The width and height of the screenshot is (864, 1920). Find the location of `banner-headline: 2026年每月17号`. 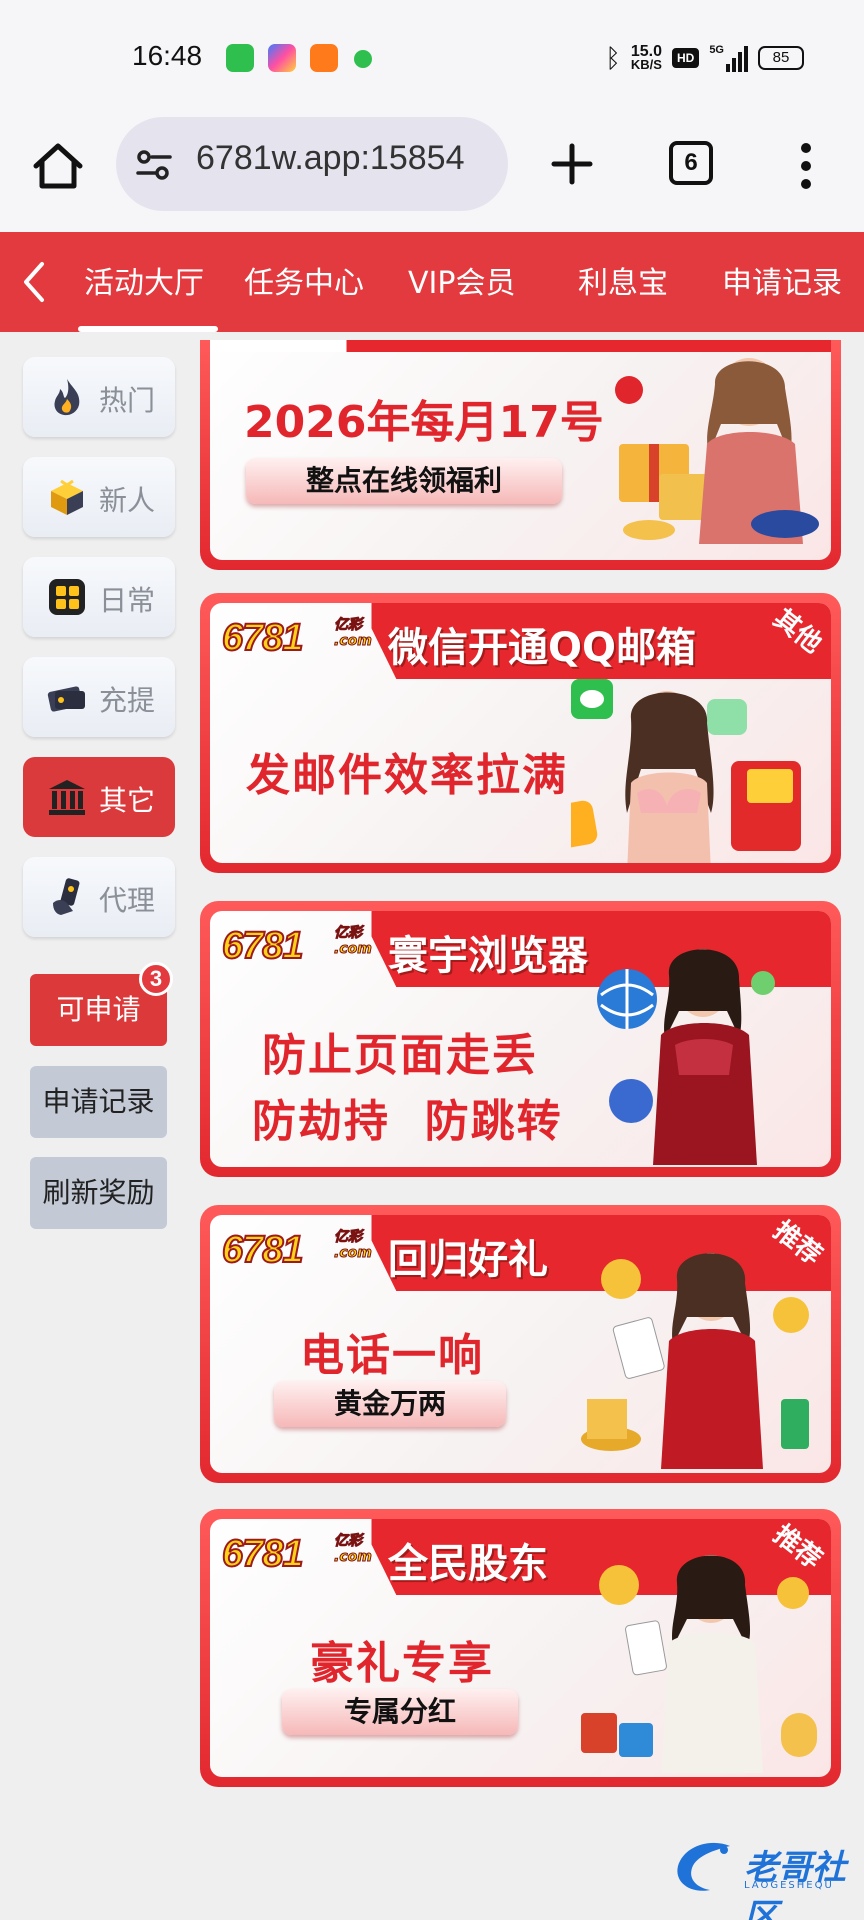

banner-headline: 2026年每月17号 is located at coordinates (424, 422).